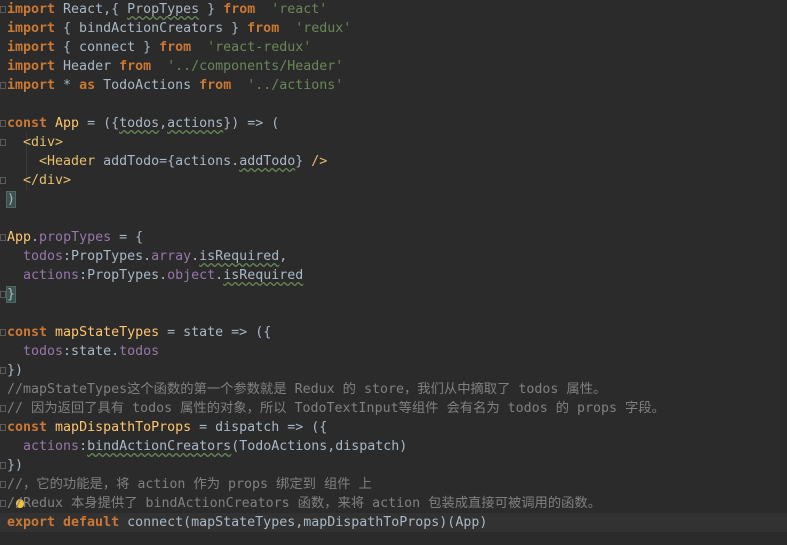 This screenshot has width=787, height=545. I want to click on code-token: actions, so click(51, 446).